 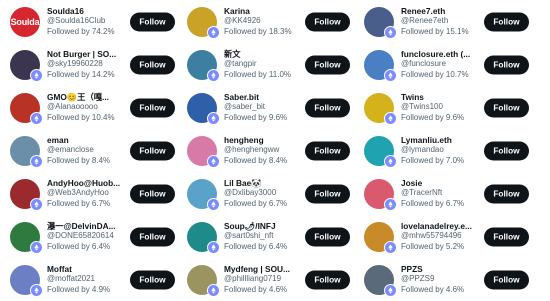 What do you see at coordinates (445, 11) in the screenshot?
I see `account-name: Renee7.eth` at bounding box center [445, 11].